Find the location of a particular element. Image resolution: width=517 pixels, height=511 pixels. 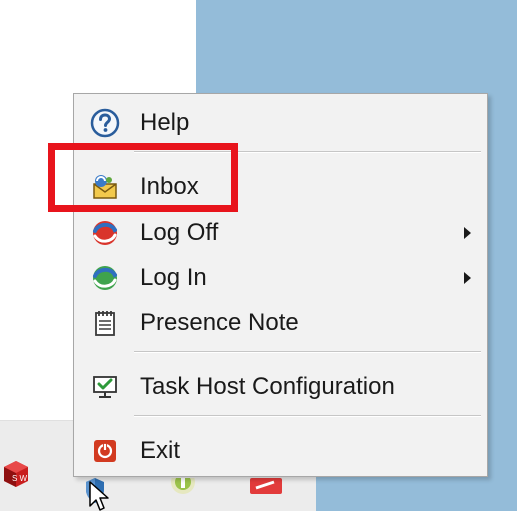

green-tray-icon is located at coordinates (183, 489).